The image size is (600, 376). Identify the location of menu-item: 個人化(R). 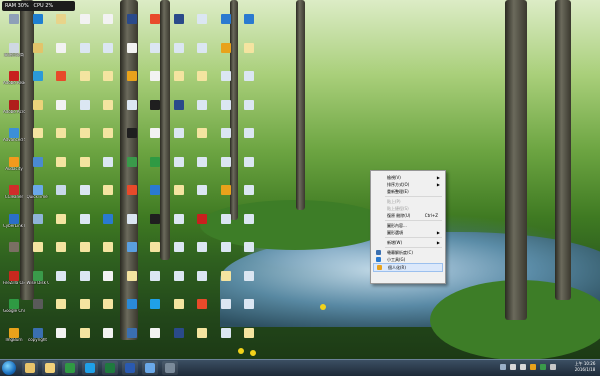
(408, 267).